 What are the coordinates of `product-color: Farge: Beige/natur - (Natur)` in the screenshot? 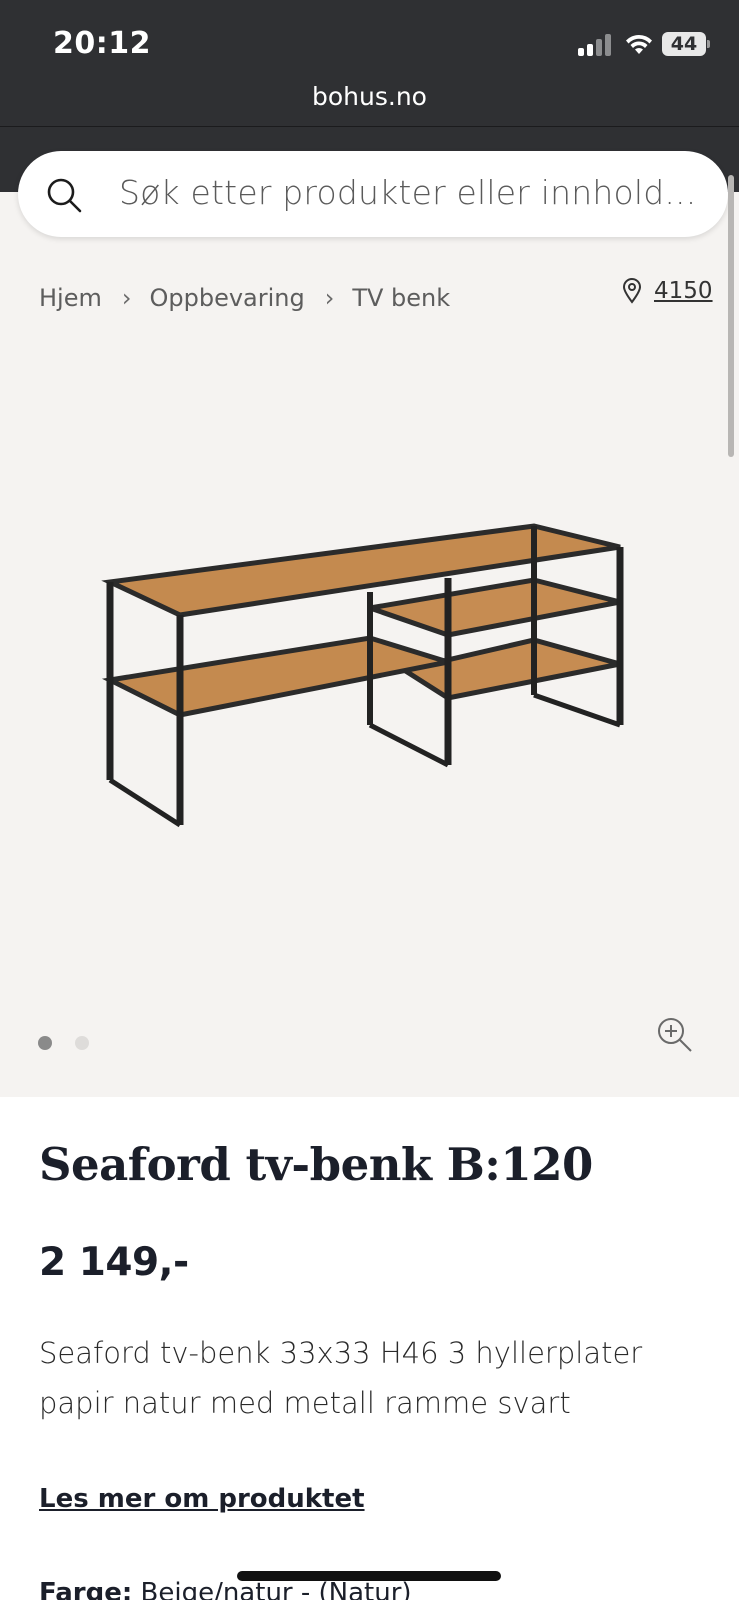 It's located at (225, 1589).